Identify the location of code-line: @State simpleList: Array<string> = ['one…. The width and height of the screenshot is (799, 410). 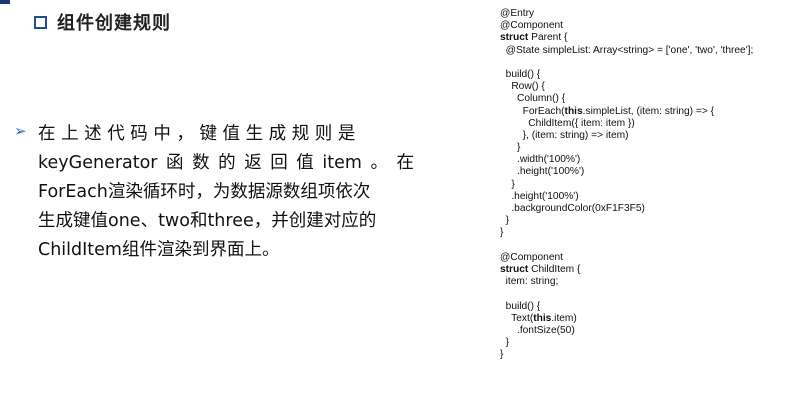
(627, 50).